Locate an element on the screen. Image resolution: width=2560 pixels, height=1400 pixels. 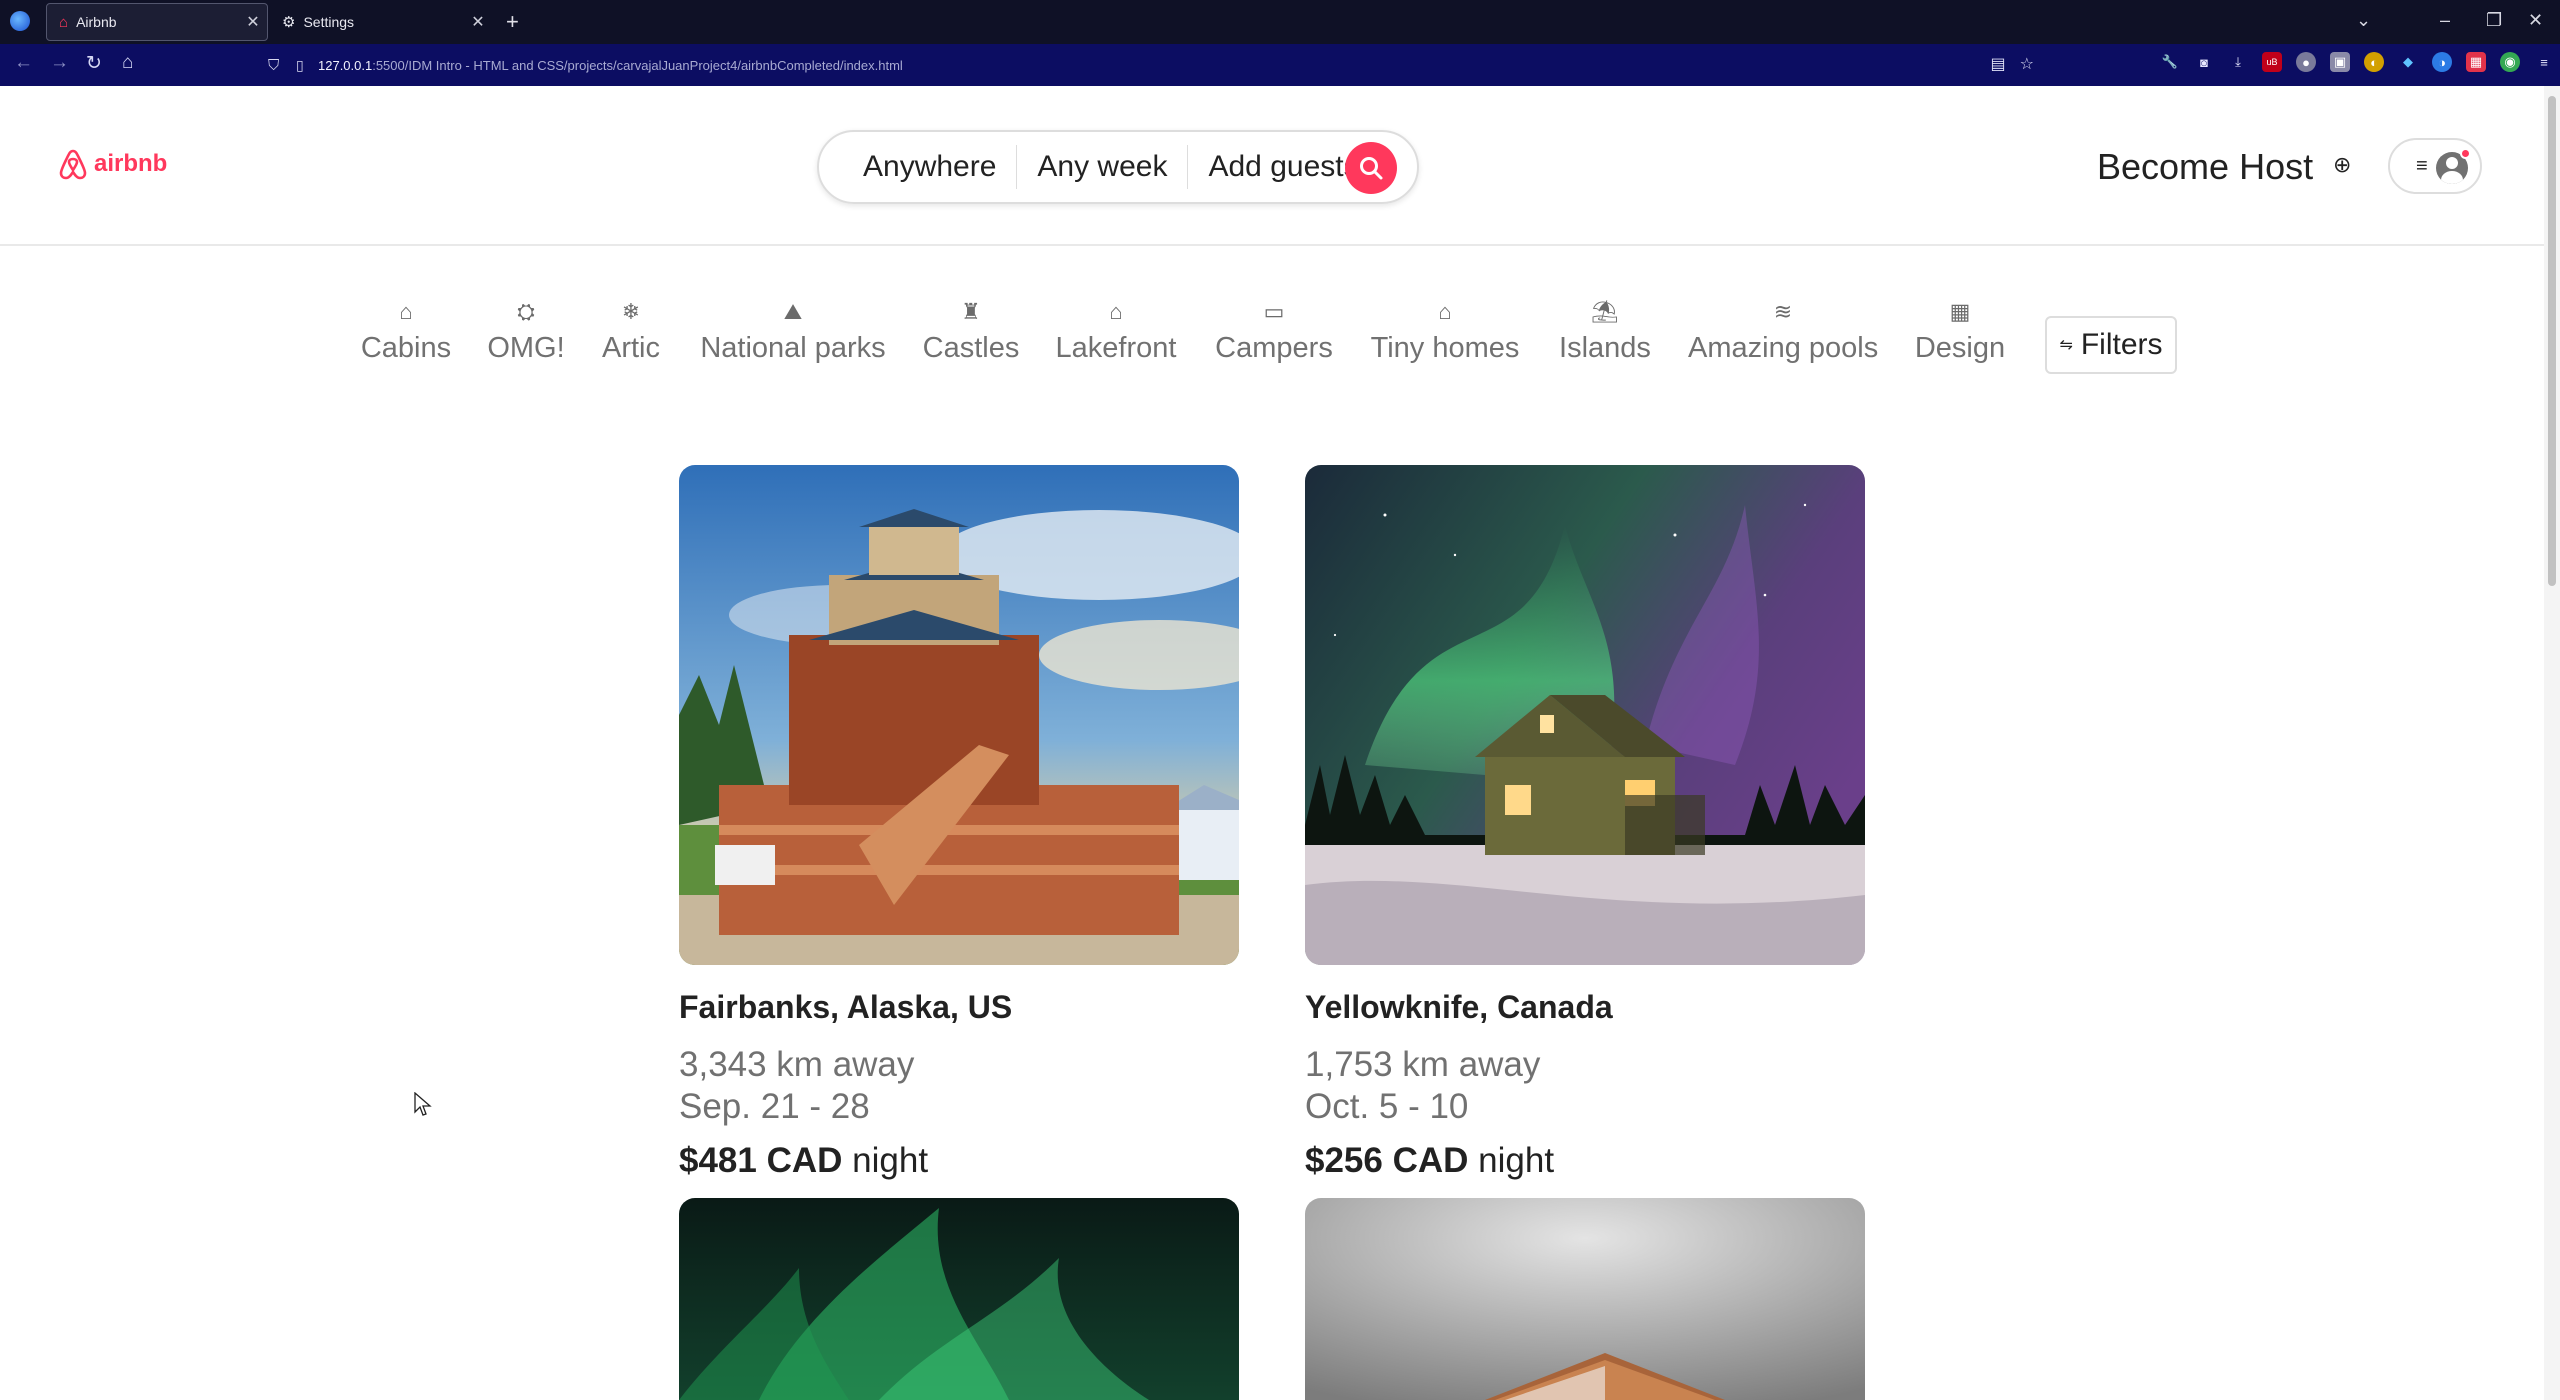
logo-text: airbnb is located at coordinates (131, 163).